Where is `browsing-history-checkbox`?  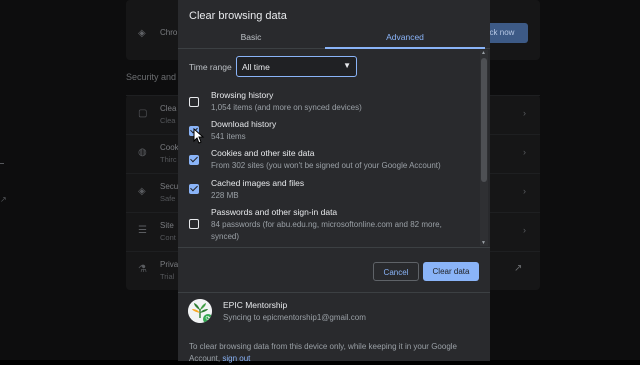 browsing-history-checkbox is located at coordinates (194, 102).